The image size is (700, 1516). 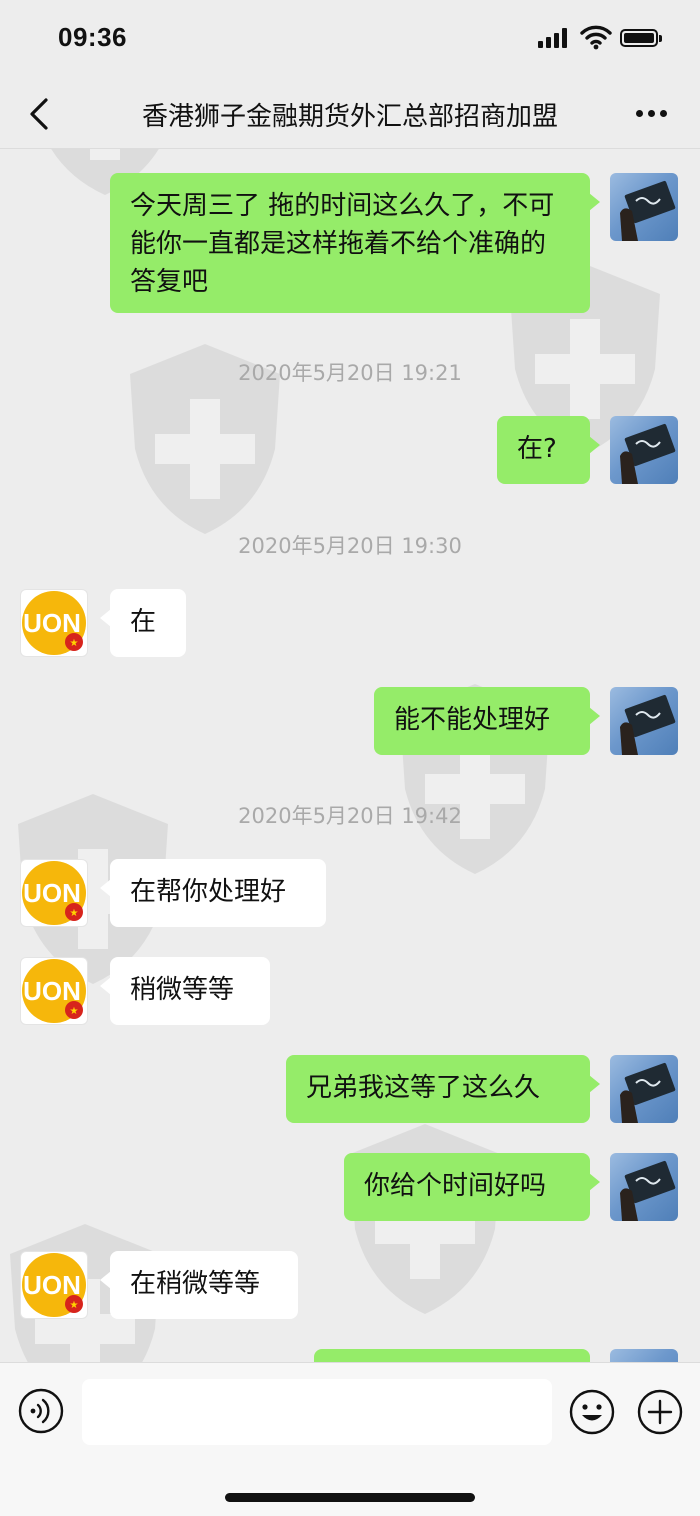 I want to click on chat-title: 香港狮子金融期货外汇总部招商加盟, so click(x=349, y=117).